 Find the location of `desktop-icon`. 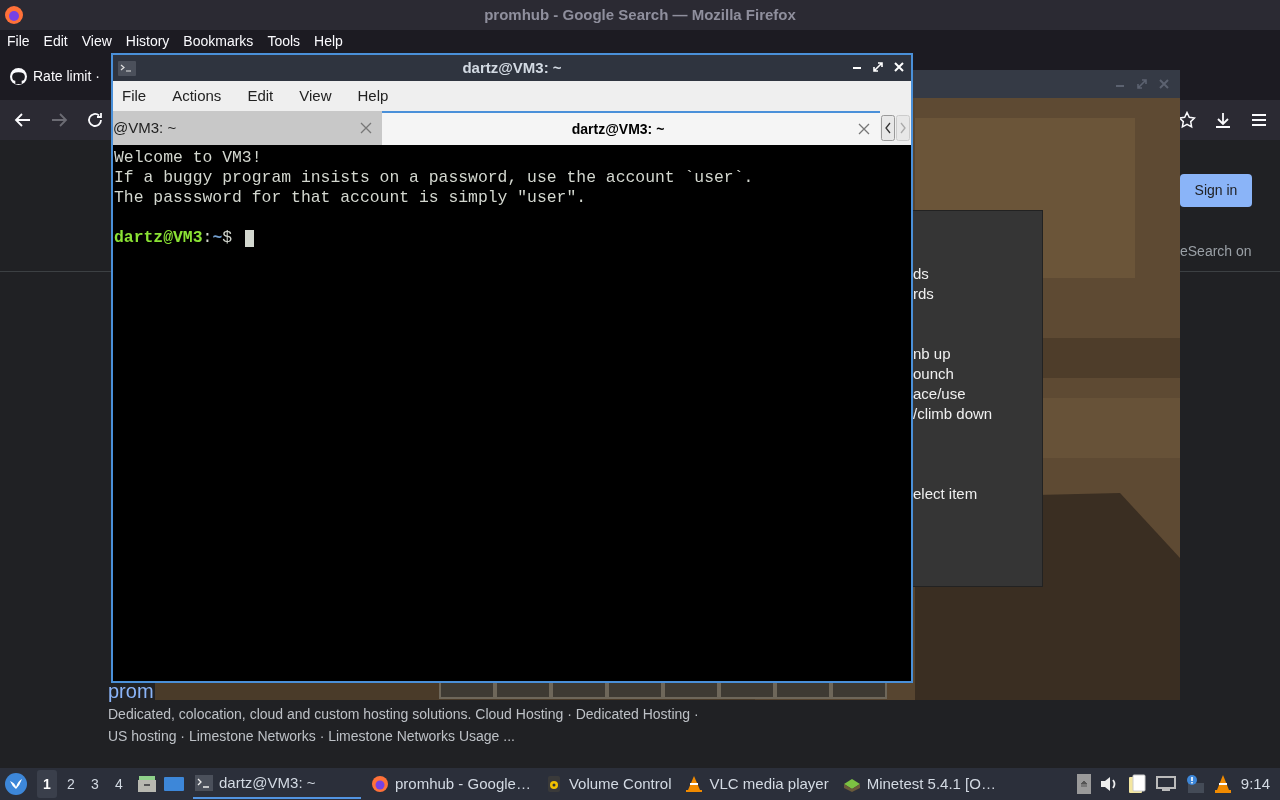

desktop-icon is located at coordinates (174, 784).